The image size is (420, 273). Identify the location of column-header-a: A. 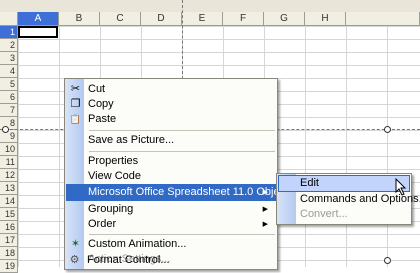
(38, 19).